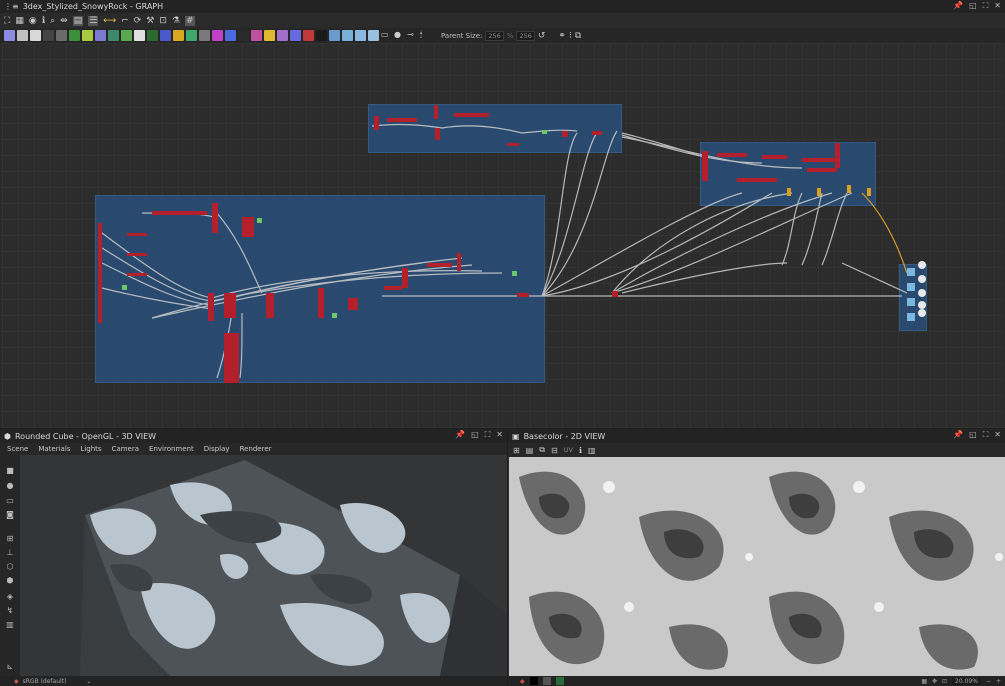  I want to click on grid-icon: ⊾, so click(10, 667).